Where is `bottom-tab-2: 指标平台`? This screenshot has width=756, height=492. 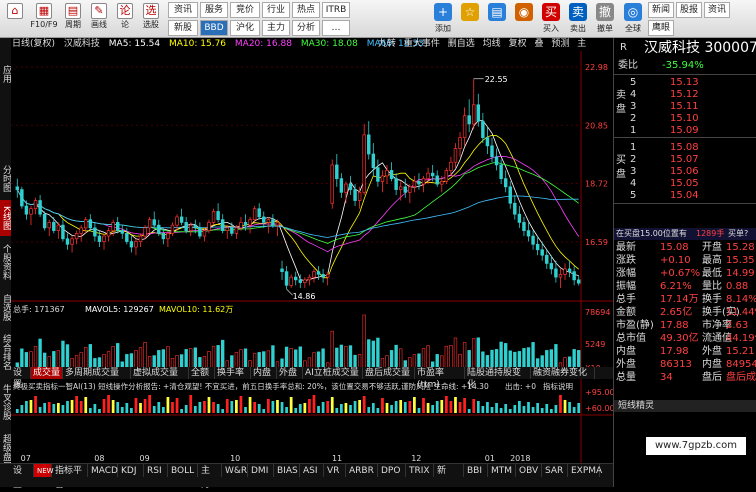
bottom-tab-2: 指标平台 is located at coordinates (70, 477).